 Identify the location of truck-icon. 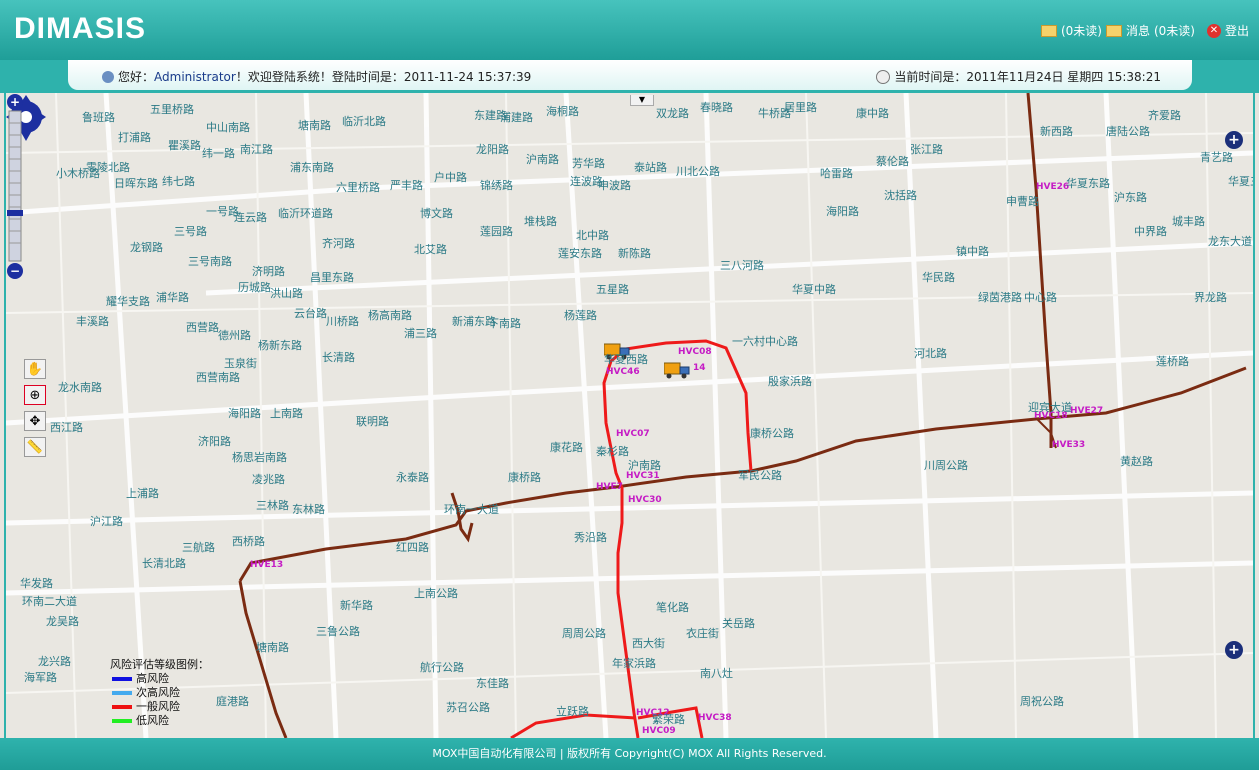
(677, 370).